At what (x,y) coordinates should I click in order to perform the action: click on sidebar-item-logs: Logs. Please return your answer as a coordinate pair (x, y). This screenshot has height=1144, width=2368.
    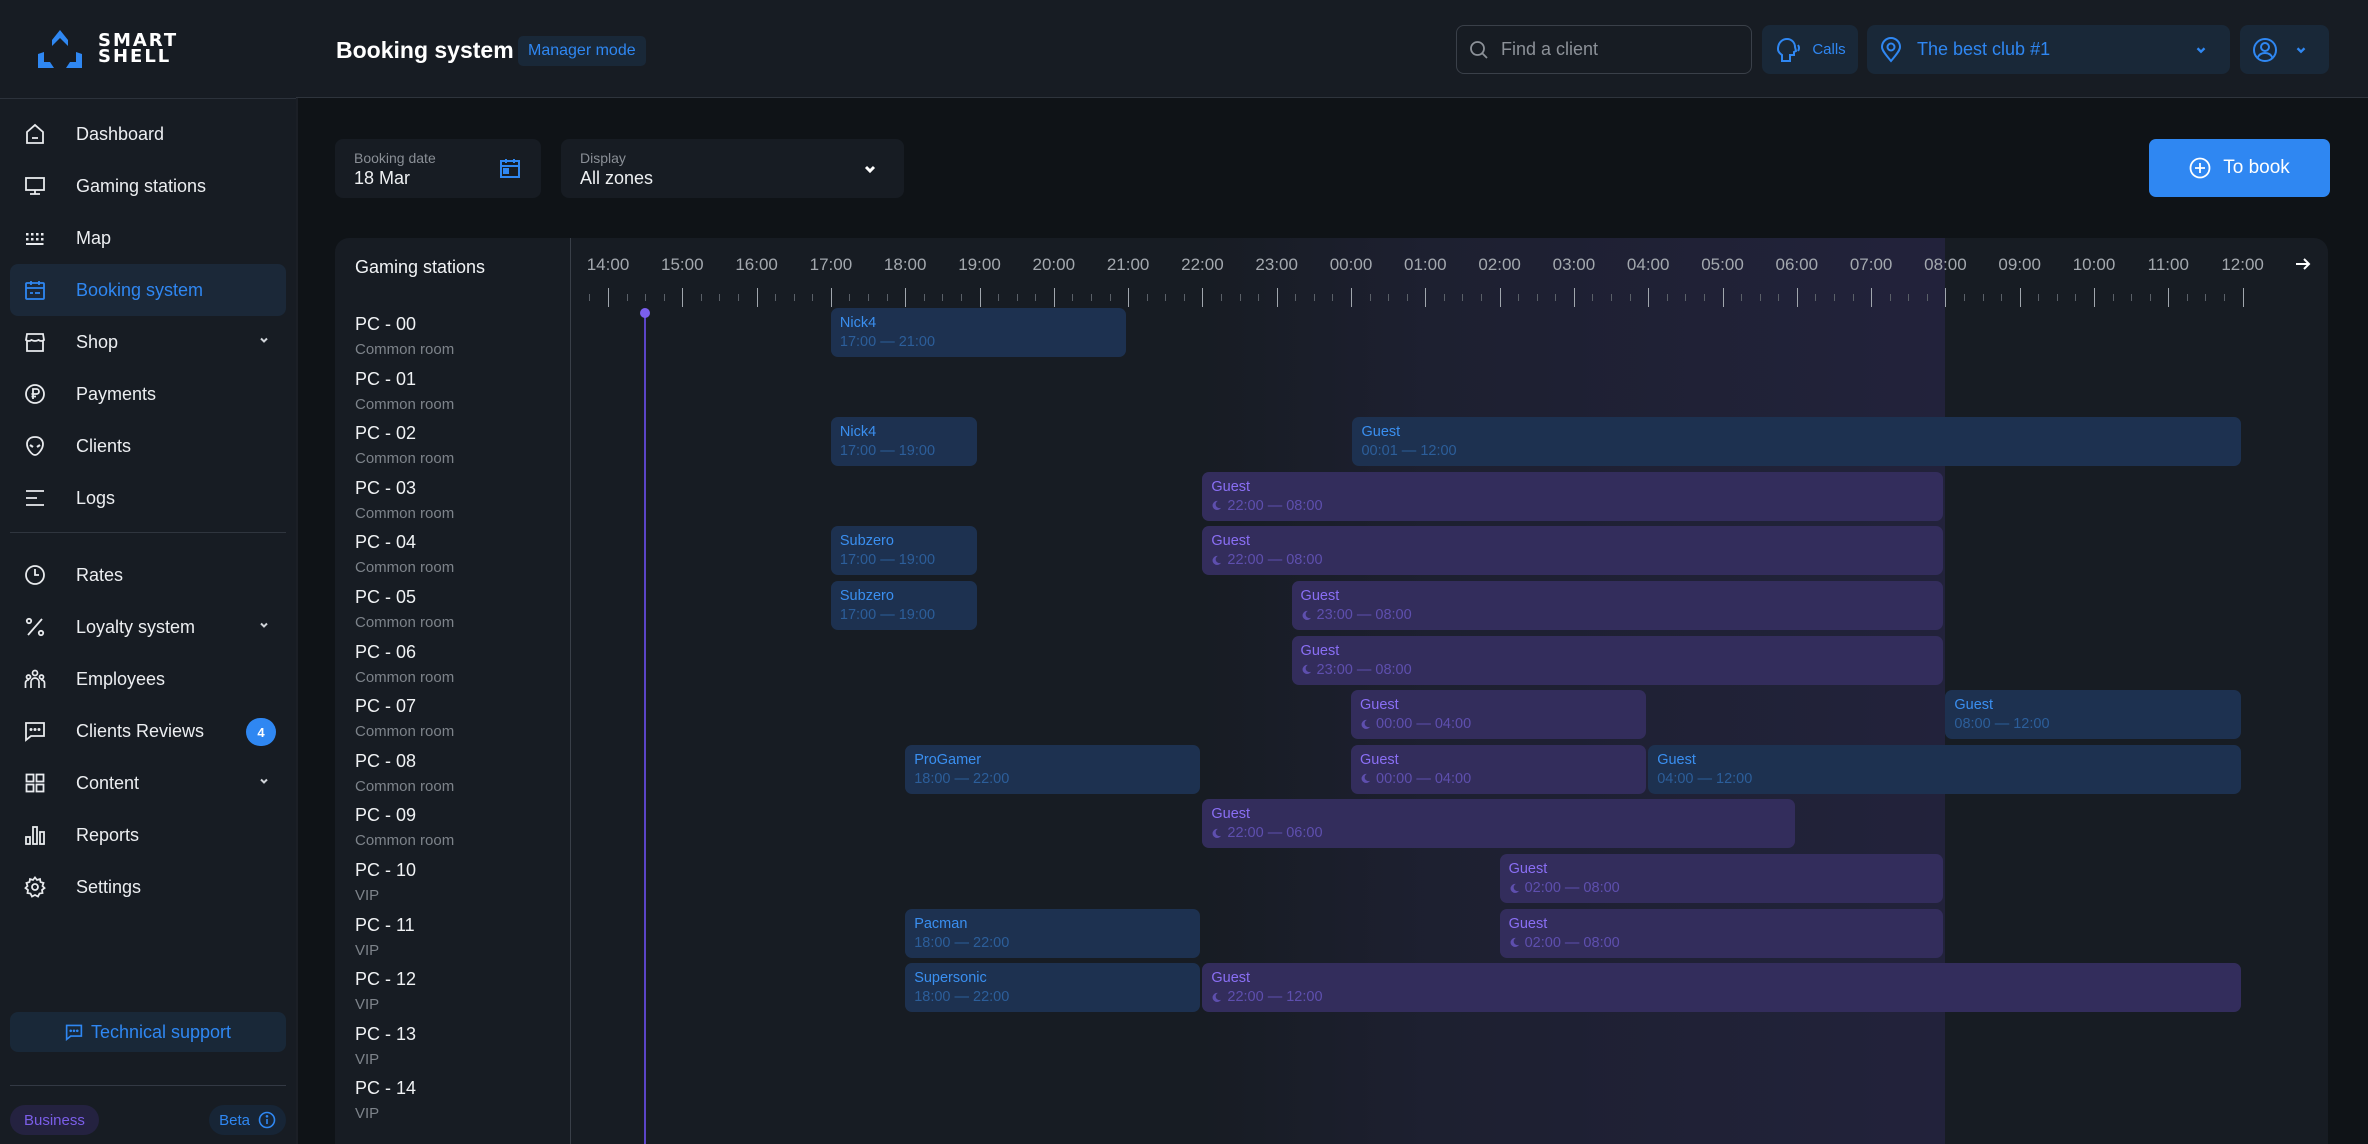
    Looking at the image, I should click on (148, 498).